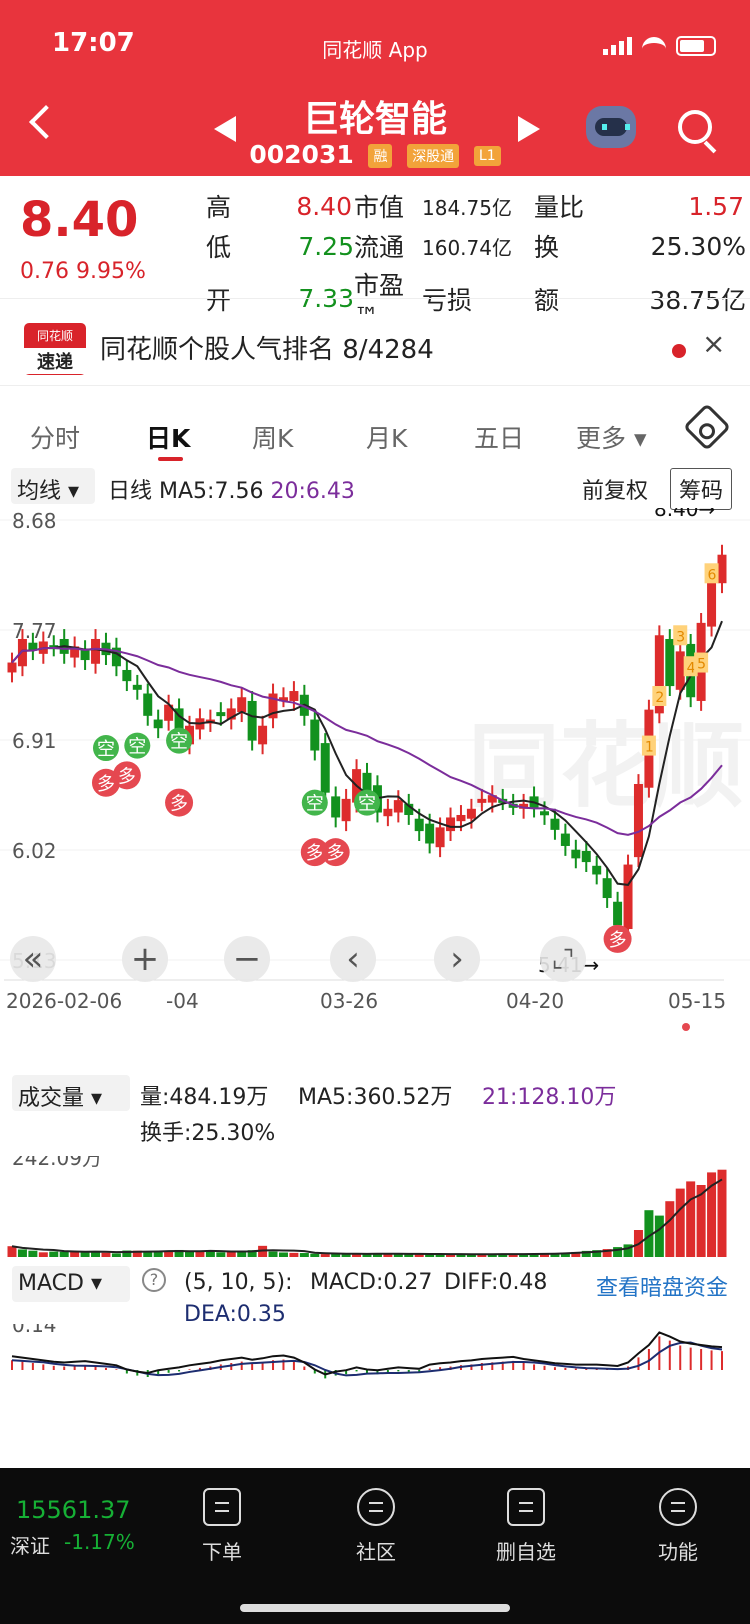  I want to click on volume-ma5: MA5:360.52万, so click(375, 1097).